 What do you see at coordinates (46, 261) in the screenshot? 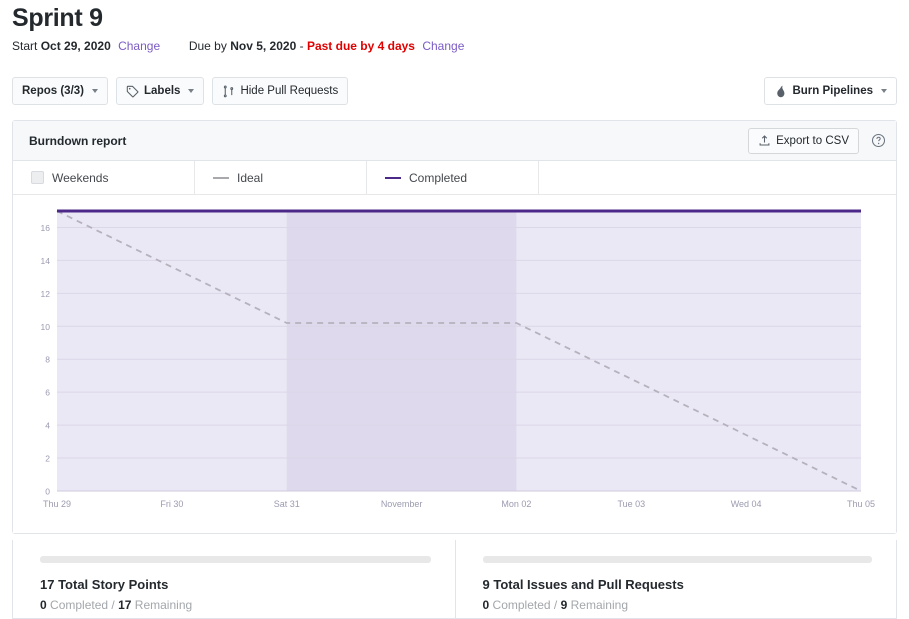
I see `y-tick-label: 14` at bounding box center [46, 261].